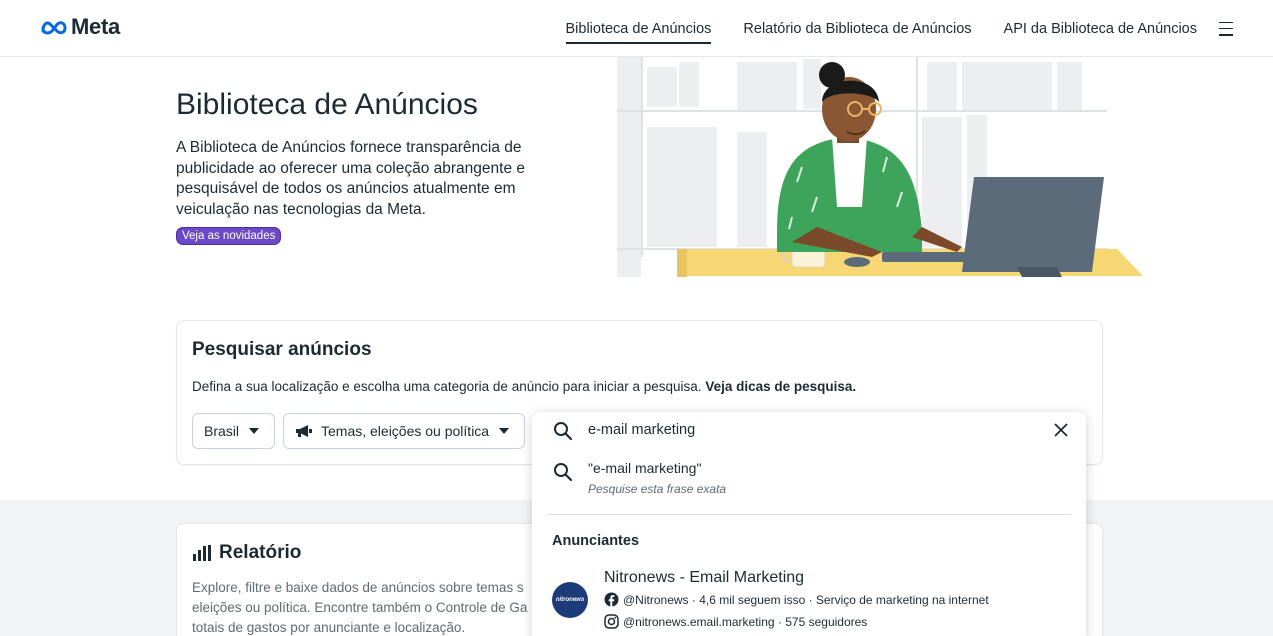  I want to click on bar-chart-icon, so click(202, 553).